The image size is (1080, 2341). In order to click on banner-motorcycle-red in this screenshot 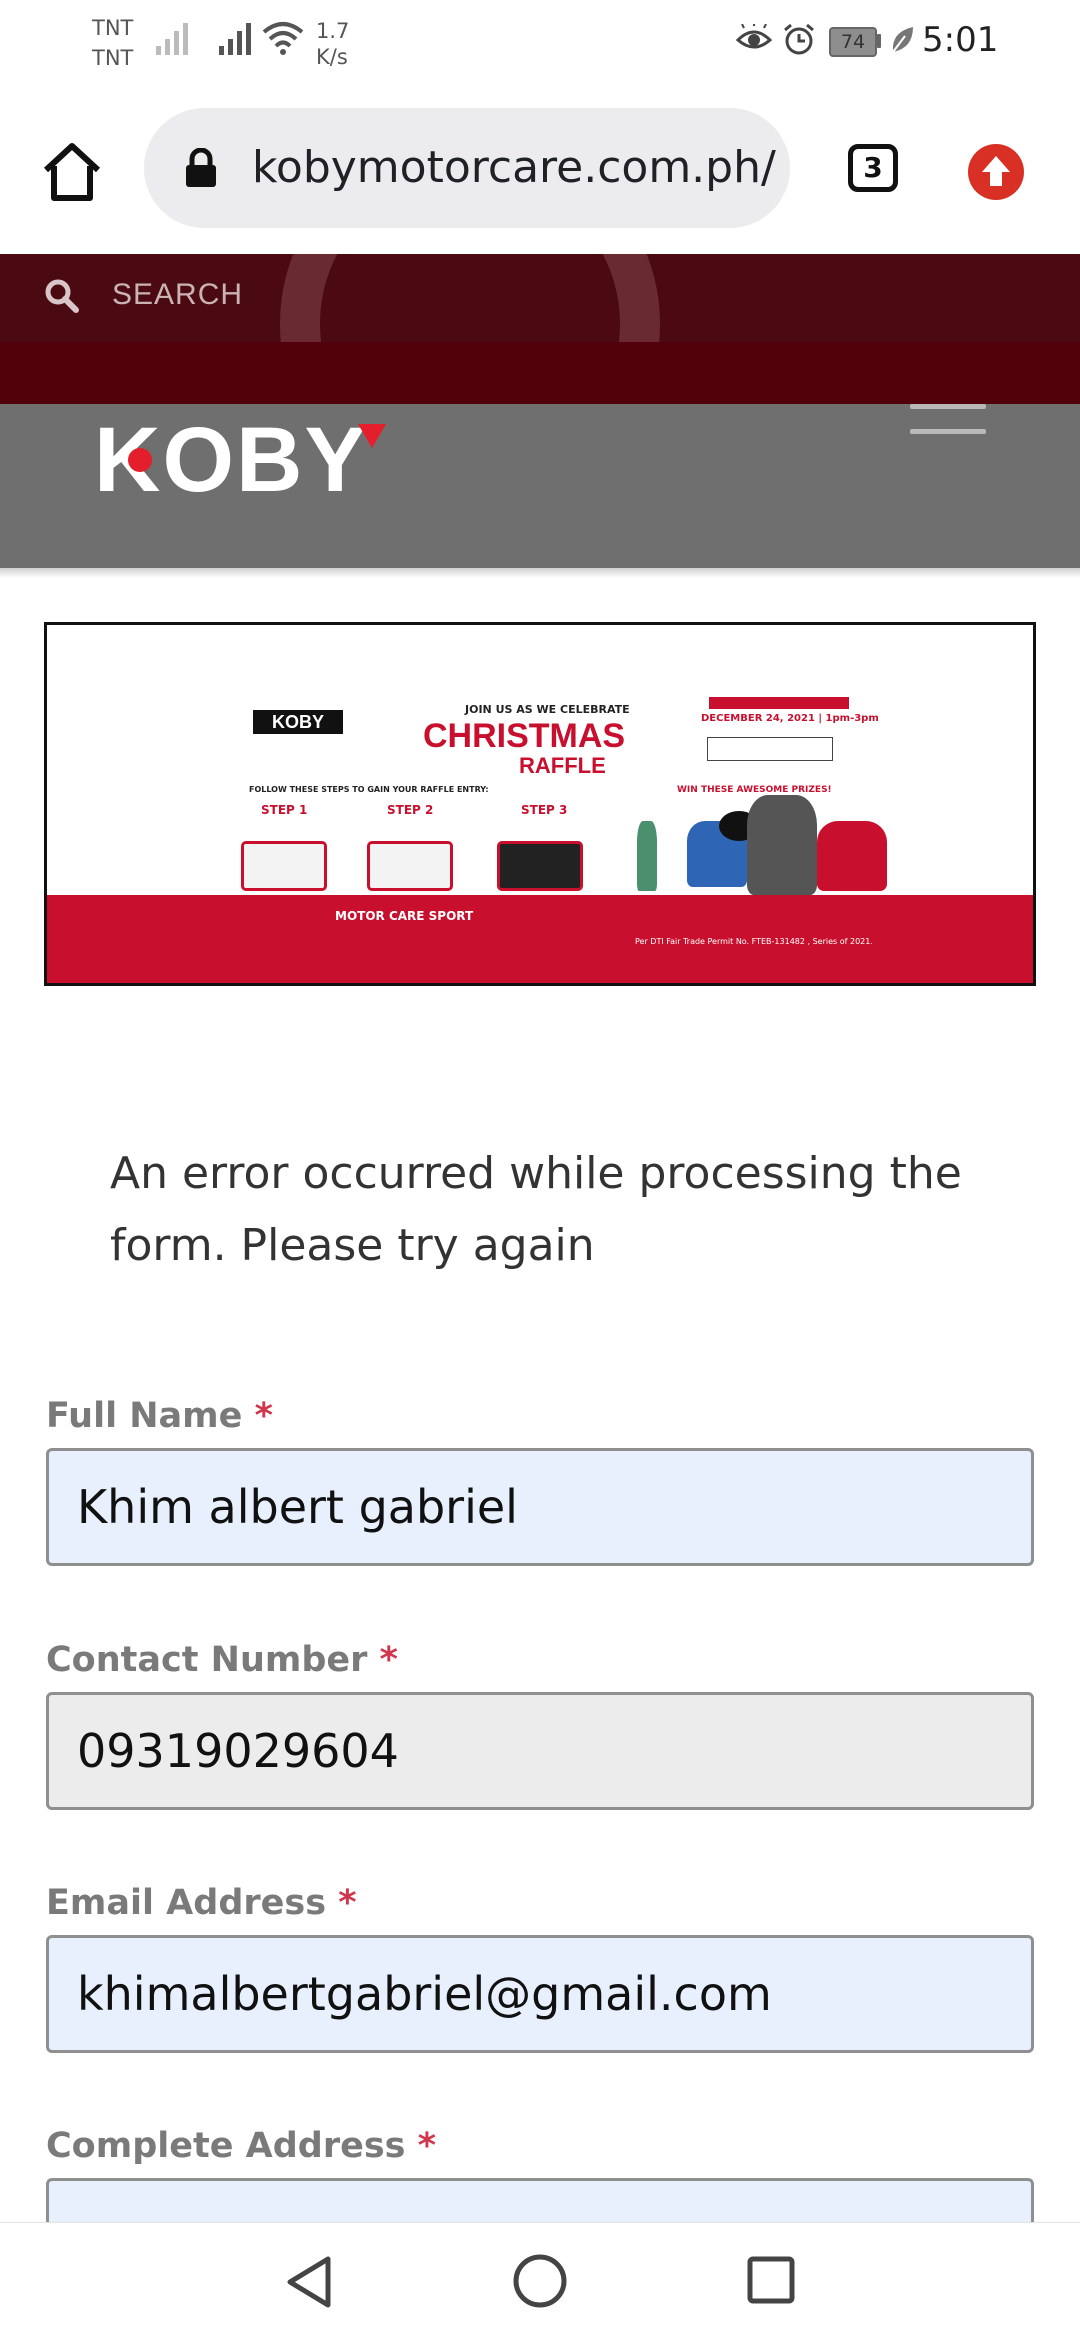, I will do `click(852, 856)`.